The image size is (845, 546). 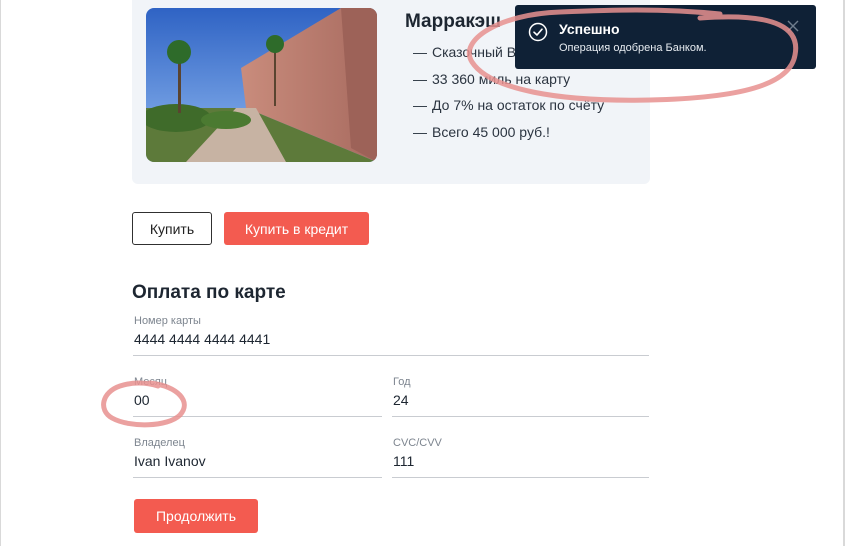 I want to click on card-number-label: Номер карты, so click(x=167, y=321).